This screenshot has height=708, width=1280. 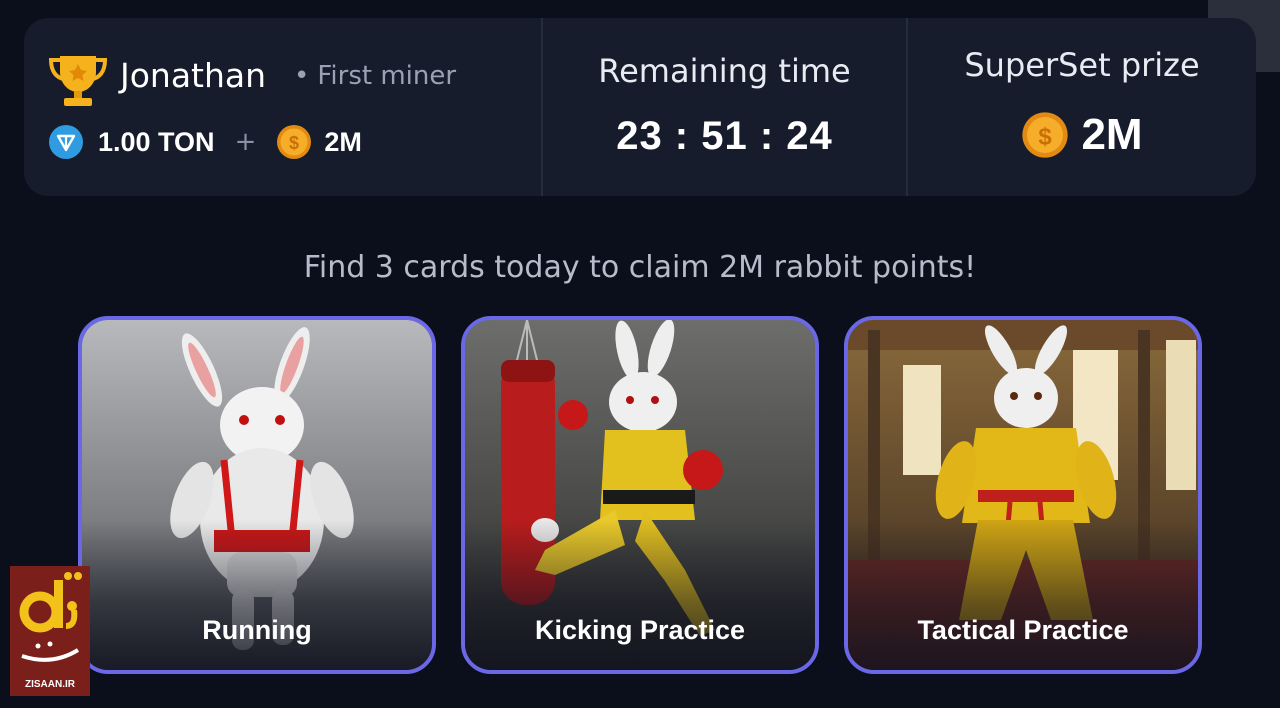 What do you see at coordinates (193, 75) in the screenshot?
I see `user-name: Jonathan` at bounding box center [193, 75].